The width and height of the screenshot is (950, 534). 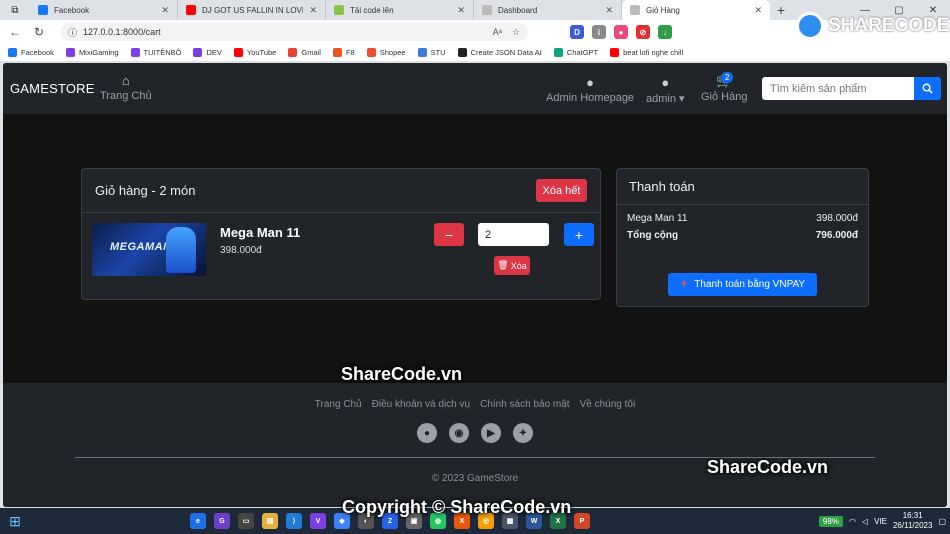 I want to click on bookmark: ChatGPT, so click(x=575, y=52).